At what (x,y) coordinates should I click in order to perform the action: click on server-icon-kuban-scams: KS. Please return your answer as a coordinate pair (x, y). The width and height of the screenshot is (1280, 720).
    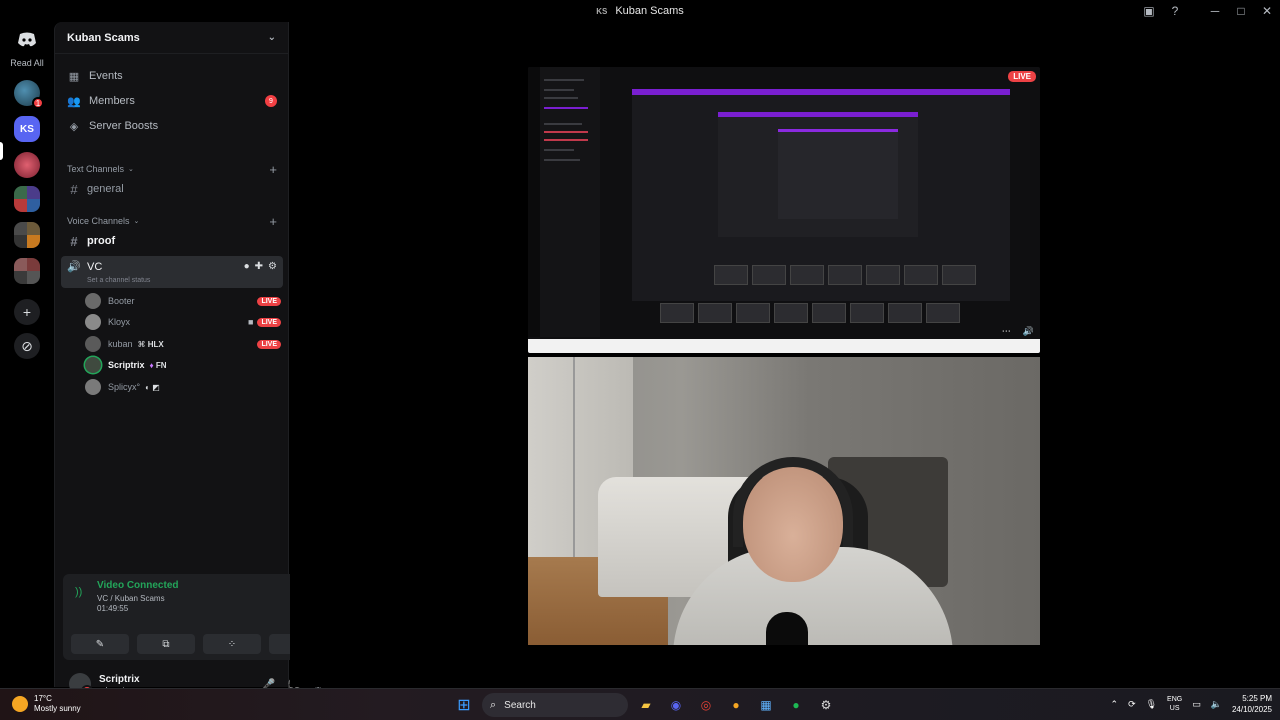
    Looking at the image, I should click on (27, 129).